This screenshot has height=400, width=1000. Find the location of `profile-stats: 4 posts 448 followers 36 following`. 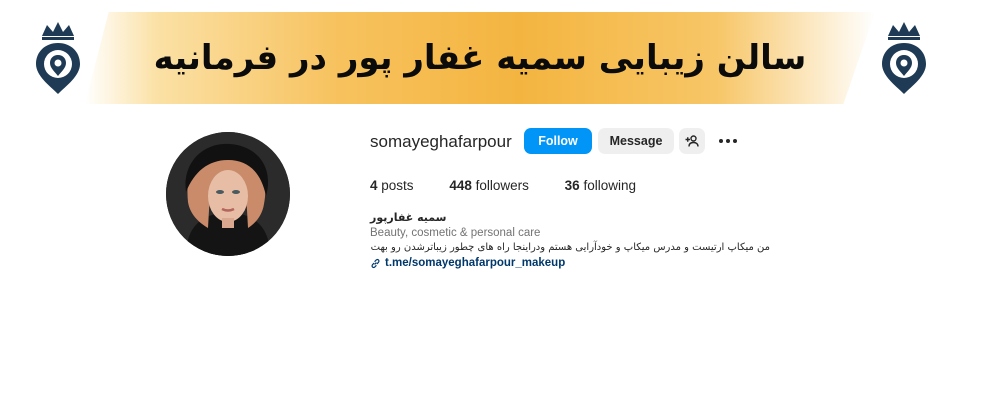

profile-stats: 4 posts 448 followers 36 following is located at coordinates (519, 186).